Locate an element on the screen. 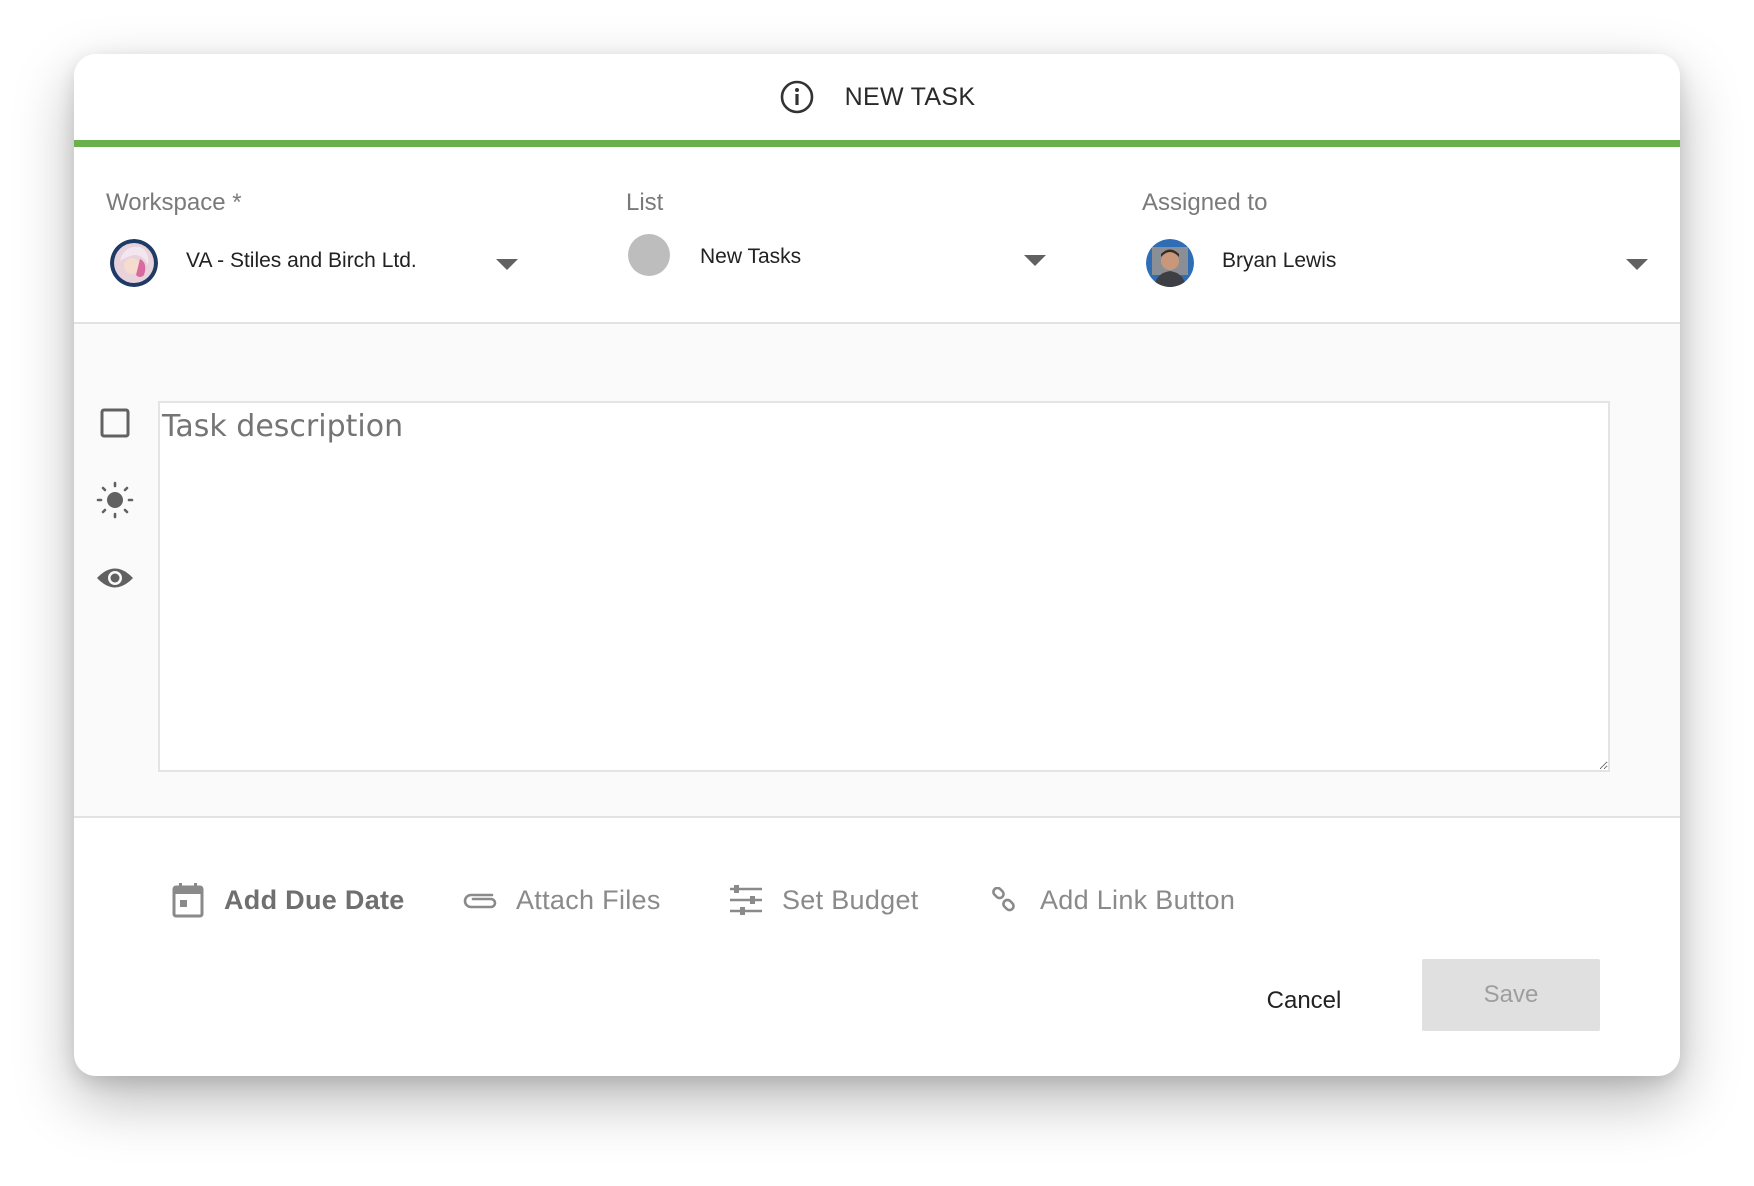 Image resolution: width=1754 pixels, height=1186 pixels. list-color-dot is located at coordinates (649, 255).